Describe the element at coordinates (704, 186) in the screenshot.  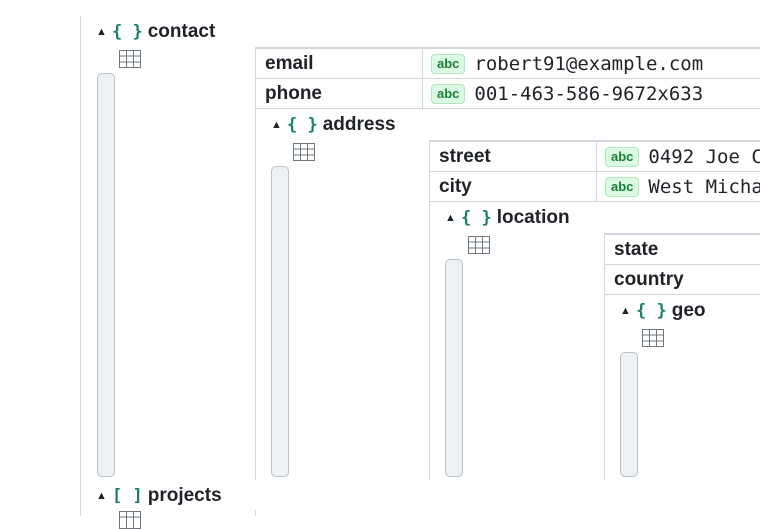
I see `value-text: West Micha` at that location.